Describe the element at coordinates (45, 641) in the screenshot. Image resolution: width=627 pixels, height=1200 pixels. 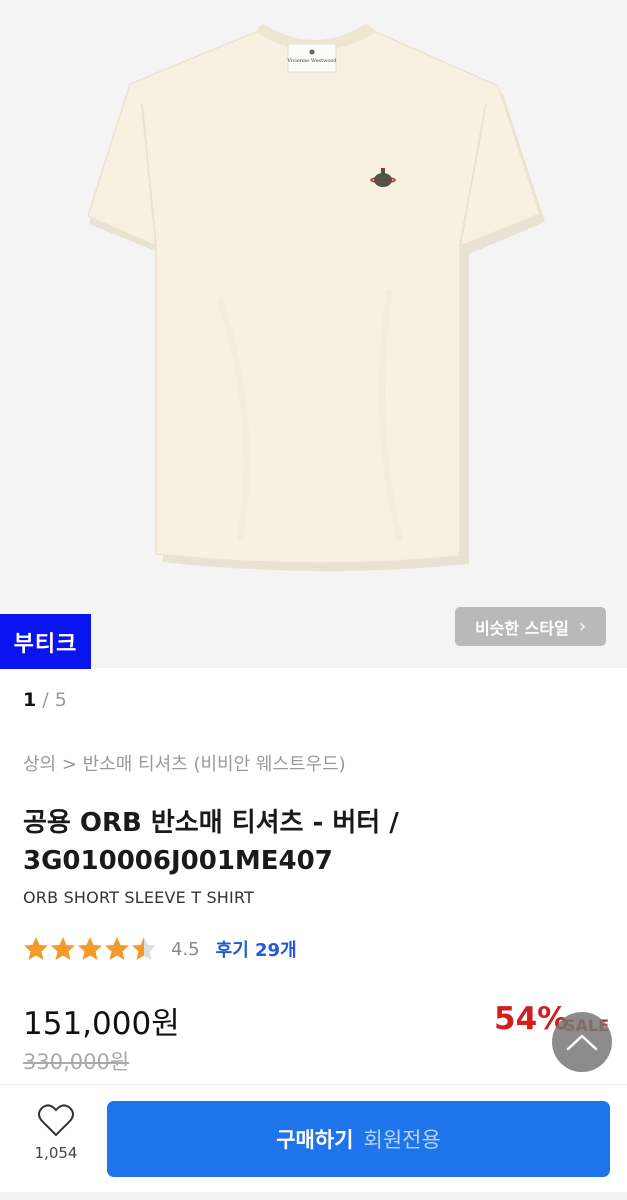
I see `boutique-badge: 부티크` at that location.